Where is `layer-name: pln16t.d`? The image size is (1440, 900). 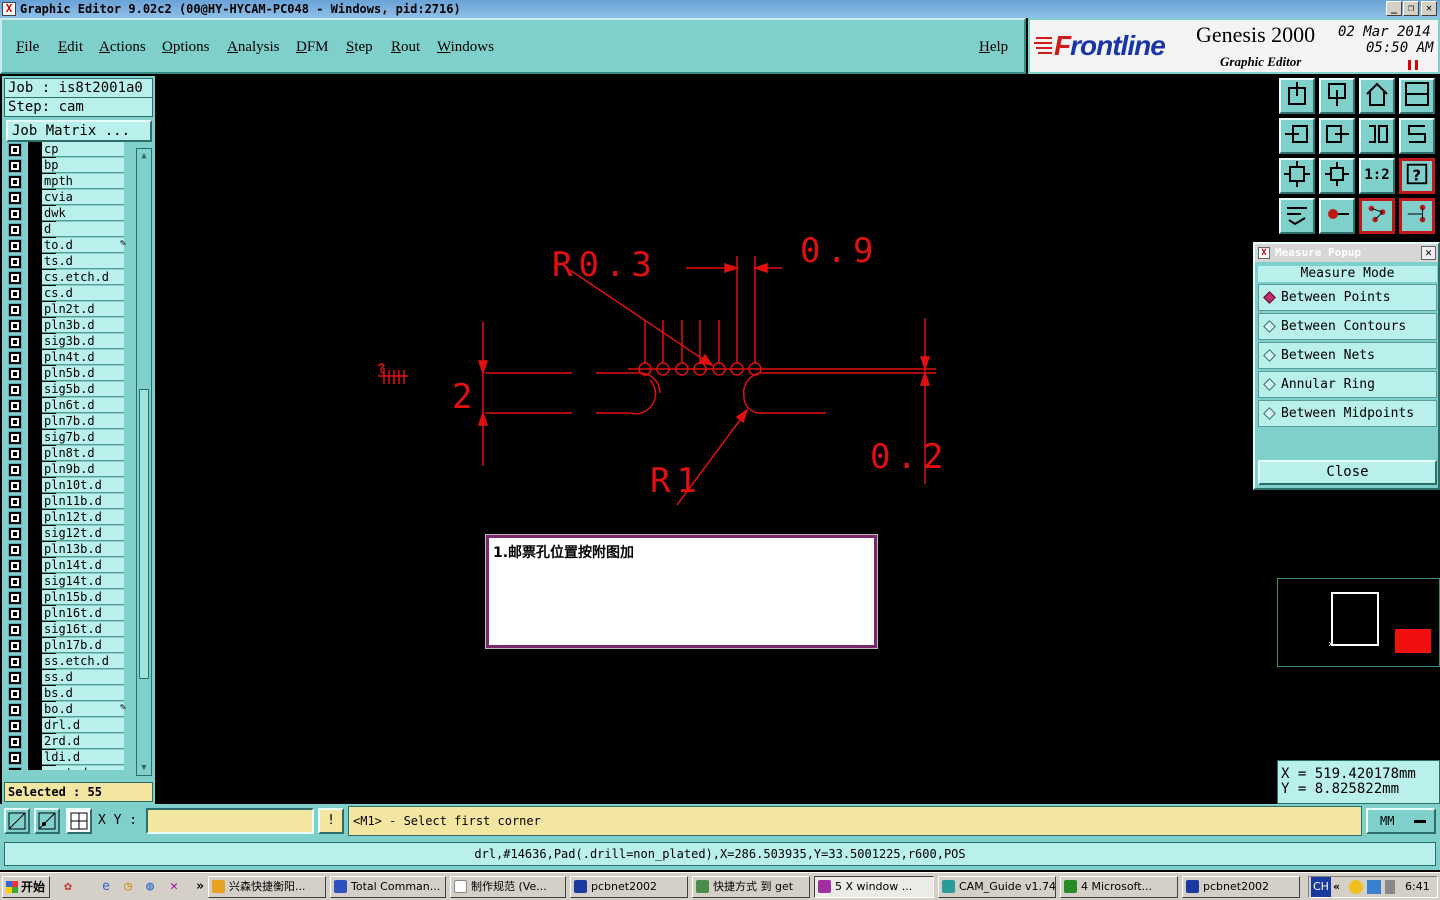
layer-name: pln16t.d is located at coordinates (83, 613).